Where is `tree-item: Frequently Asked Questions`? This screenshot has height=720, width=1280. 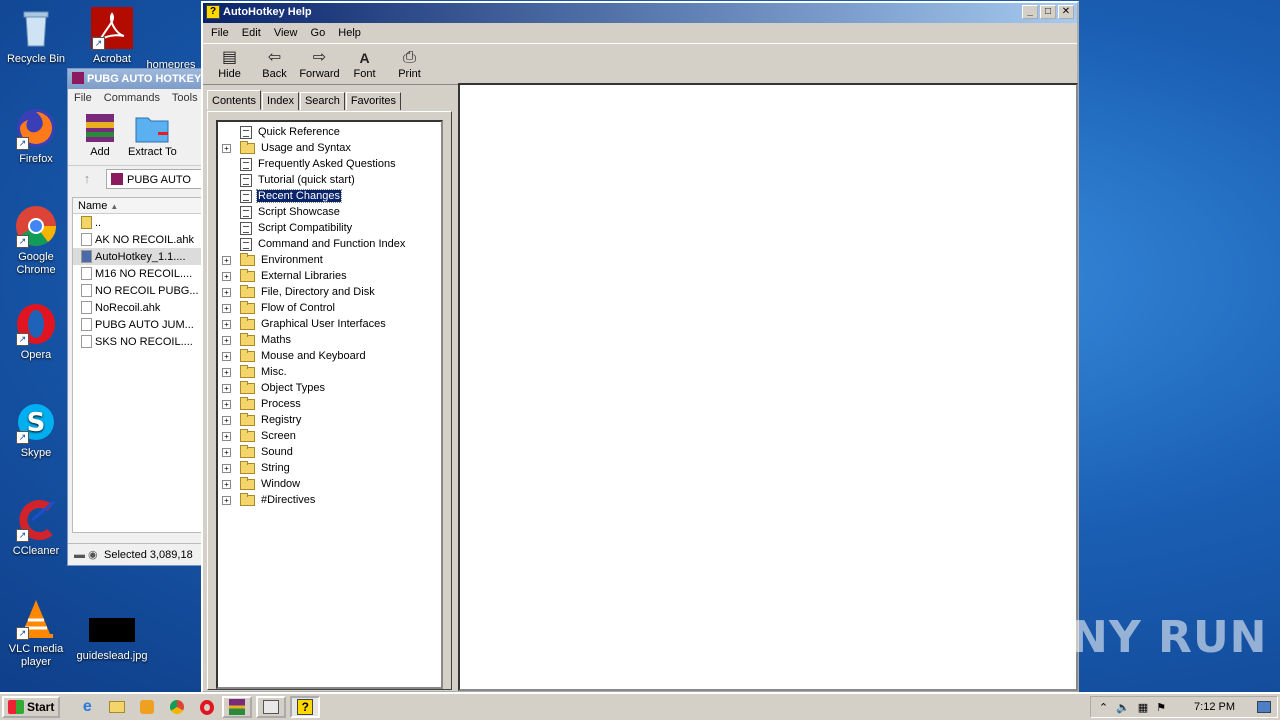
tree-item: Frequently Asked Questions is located at coordinates (329, 164).